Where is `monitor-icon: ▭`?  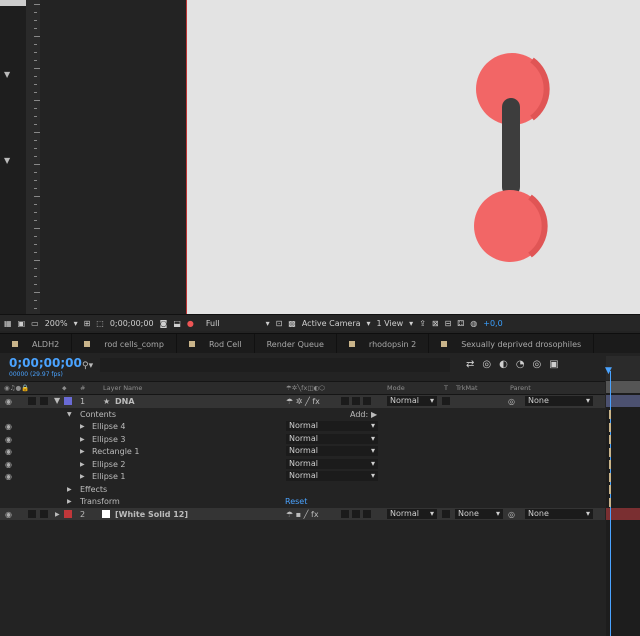 monitor-icon: ▭ is located at coordinates (35, 323).